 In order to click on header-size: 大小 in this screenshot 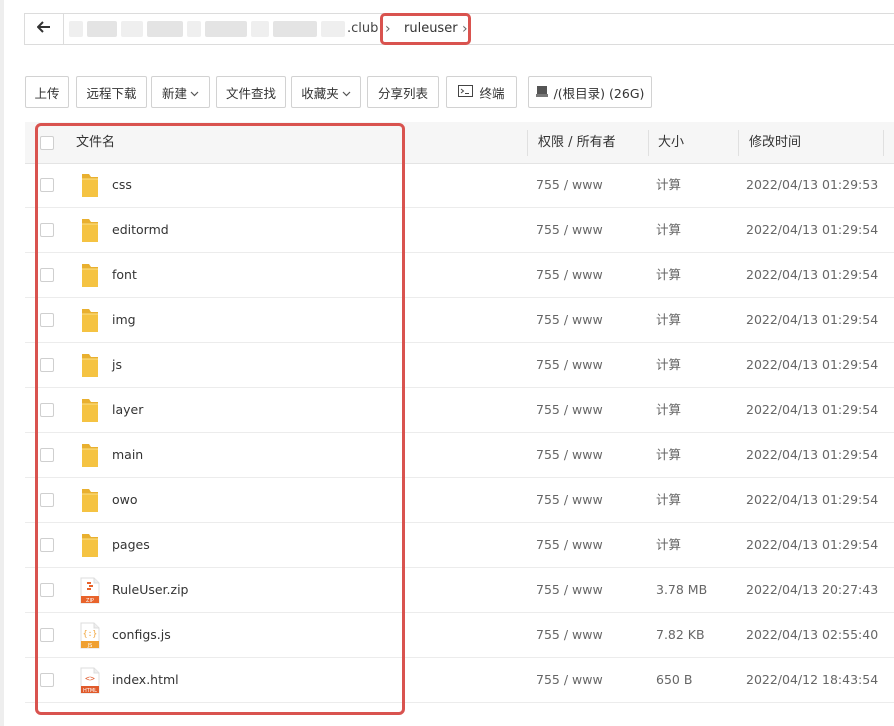, I will do `click(671, 143)`.